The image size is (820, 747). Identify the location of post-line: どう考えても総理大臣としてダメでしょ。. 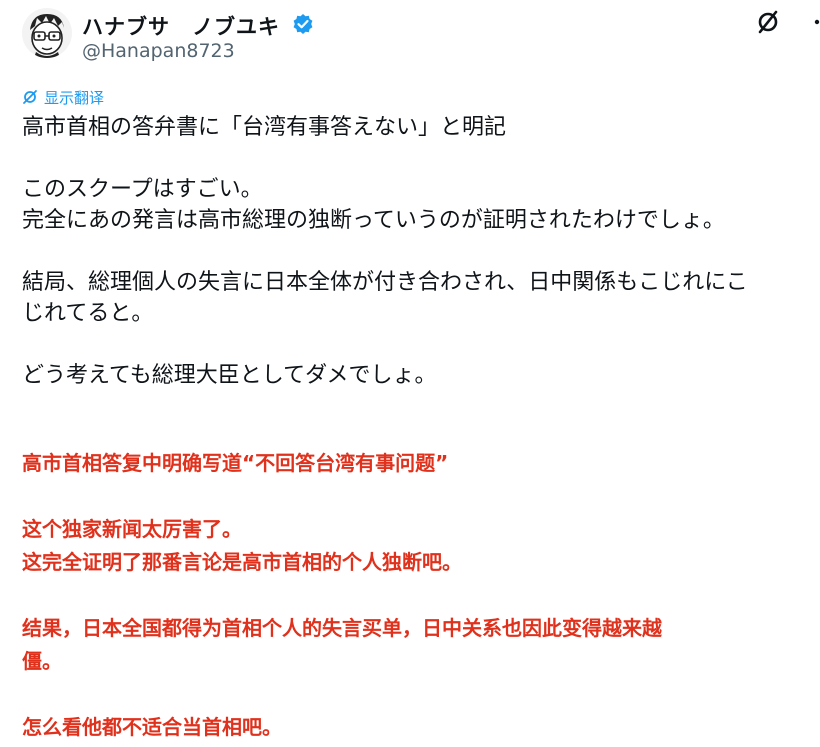
(229, 375).